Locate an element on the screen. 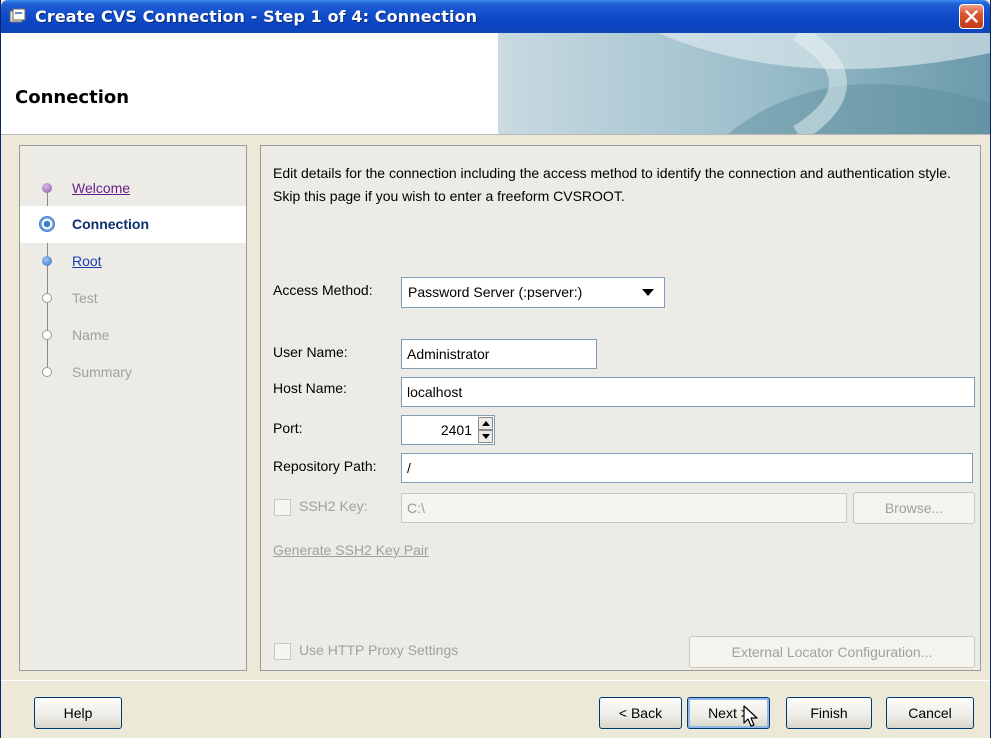  close-icon is located at coordinates (971, 16).